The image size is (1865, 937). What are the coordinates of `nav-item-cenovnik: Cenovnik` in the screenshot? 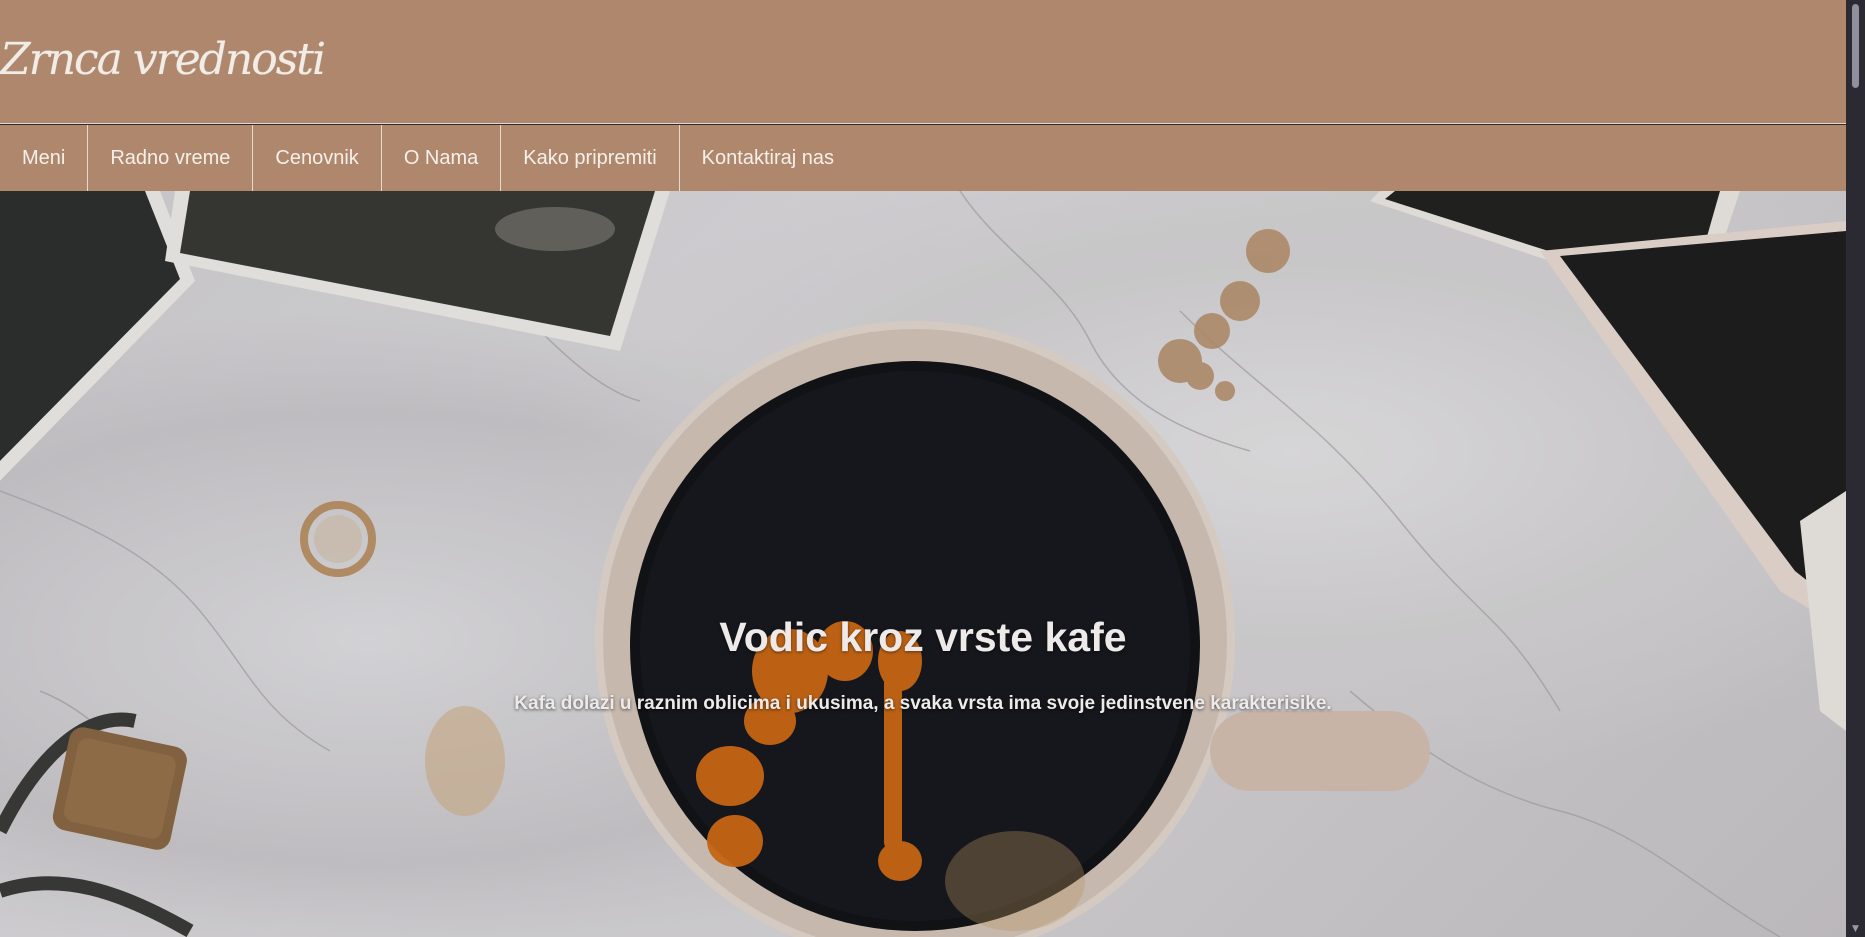 It's located at (317, 158).